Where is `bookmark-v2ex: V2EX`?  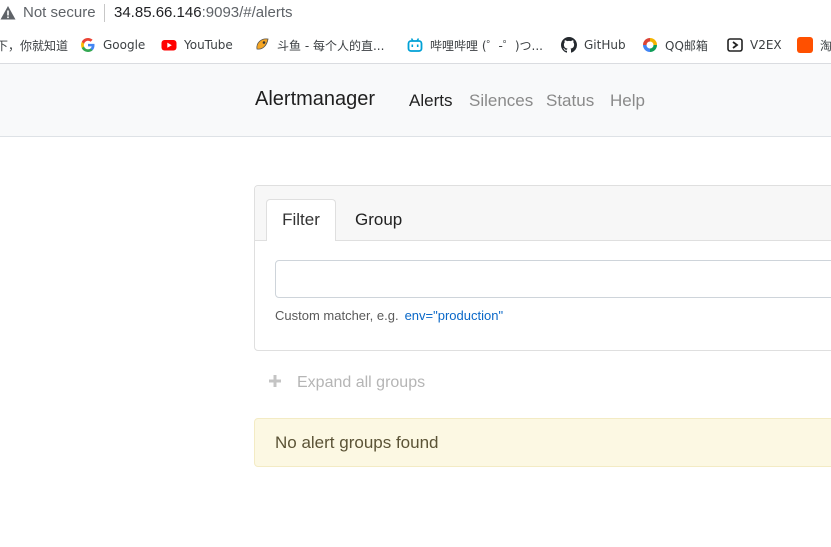
bookmark-v2ex: V2EX is located at coordinates (754, 45).